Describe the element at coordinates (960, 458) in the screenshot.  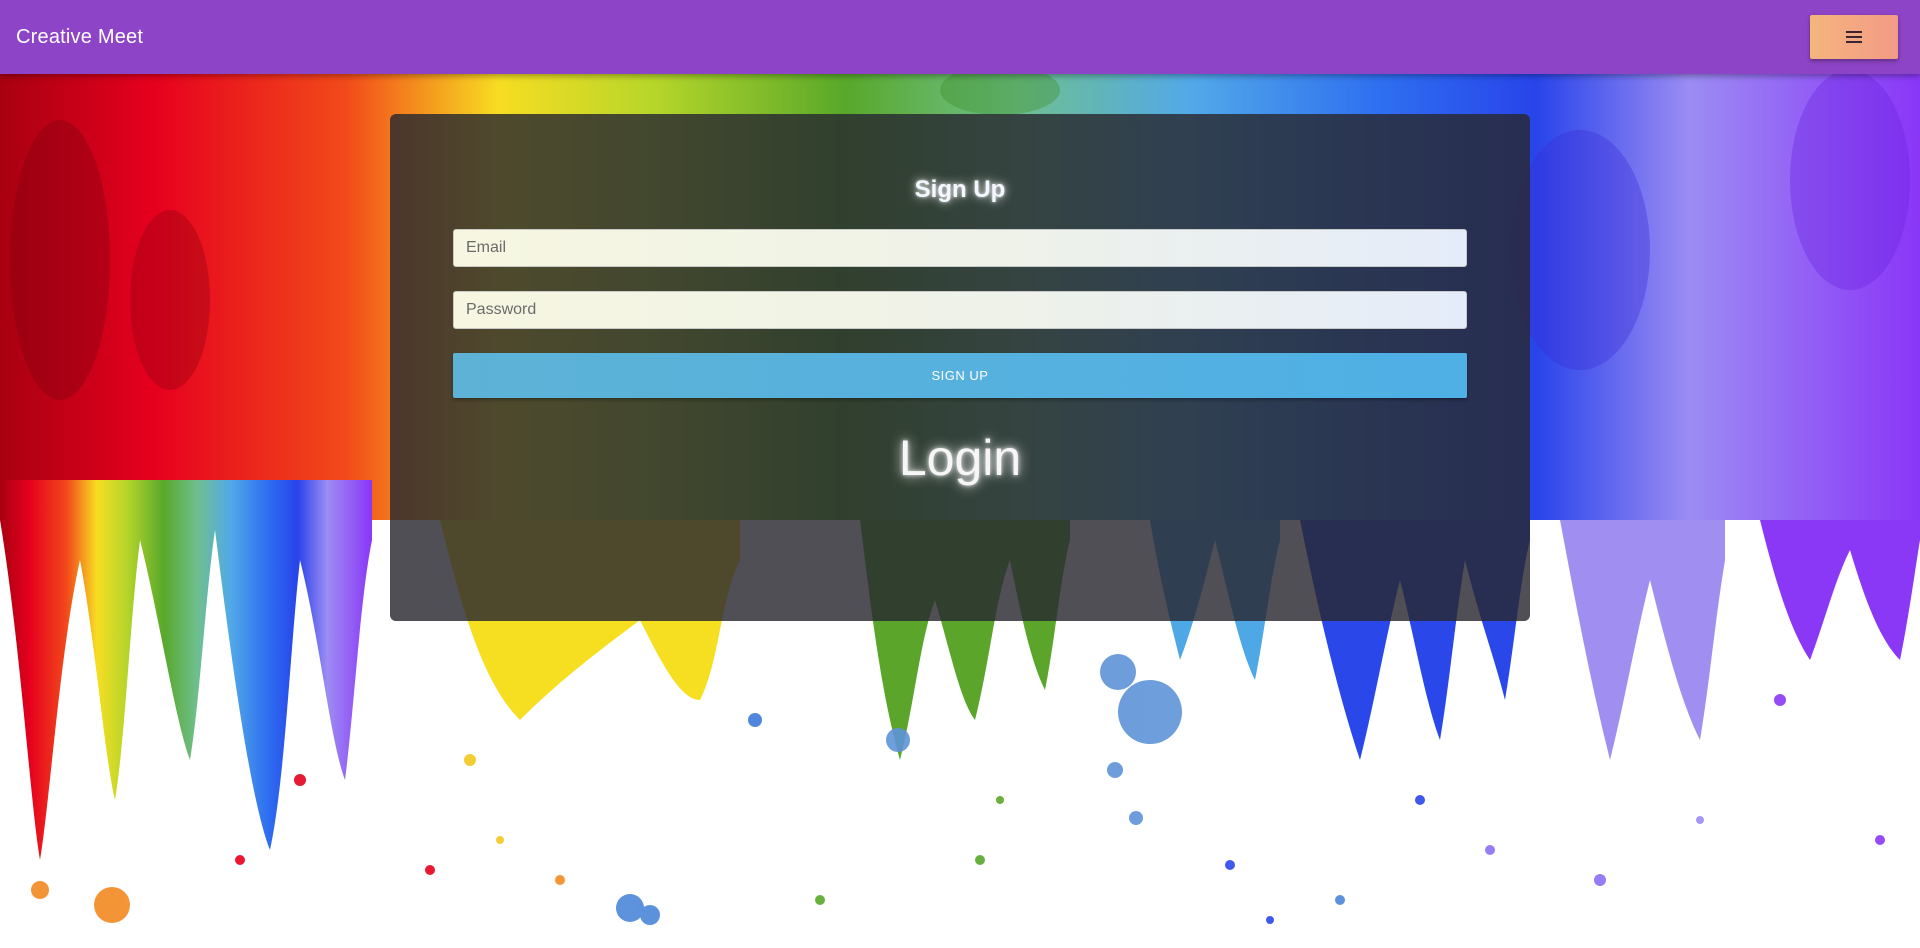
I see `login-title: Login` at that location.